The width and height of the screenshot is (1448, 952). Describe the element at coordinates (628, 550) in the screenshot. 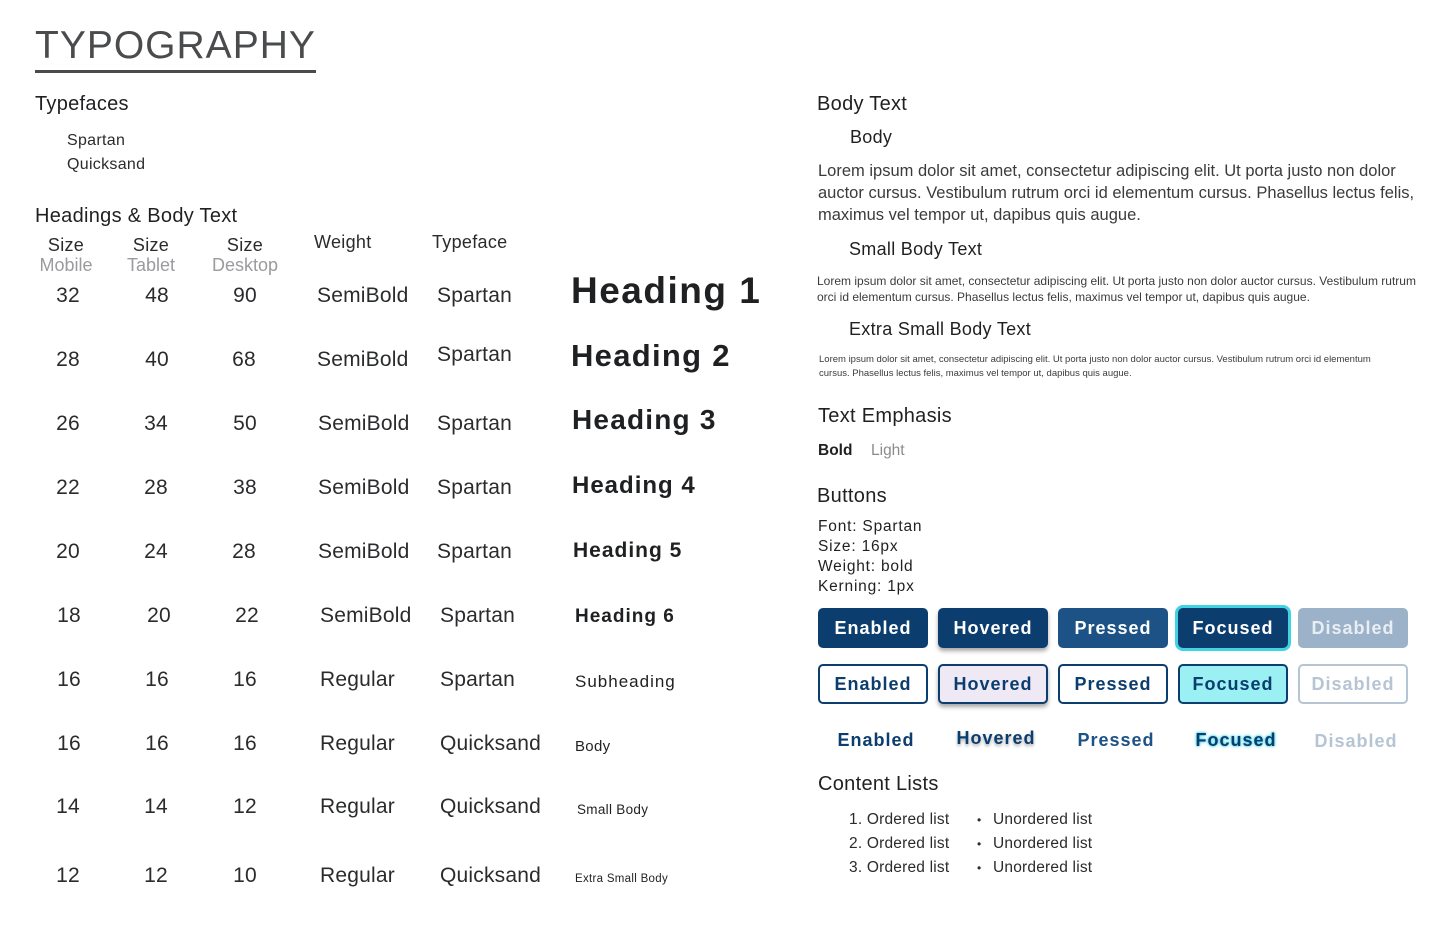

I see `sample-heading-5: Heading 5` at that location.